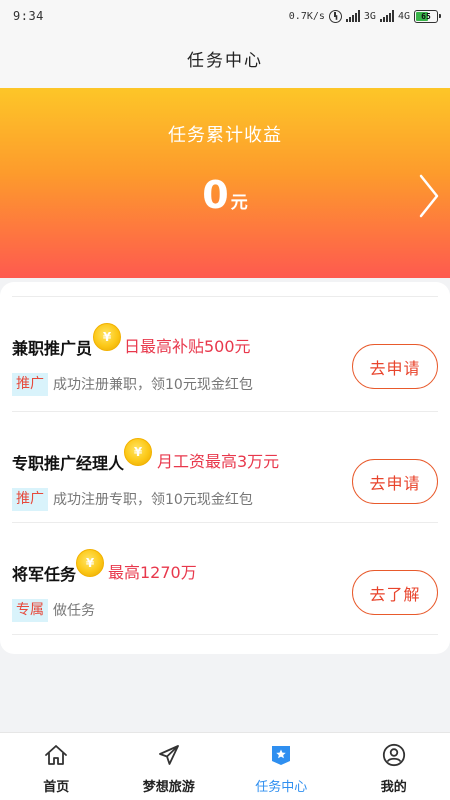 This screenshot has height=800, width=450. I want to click on status-indicators: 0.7K/s 3G 4G 65, so click(364, 16).